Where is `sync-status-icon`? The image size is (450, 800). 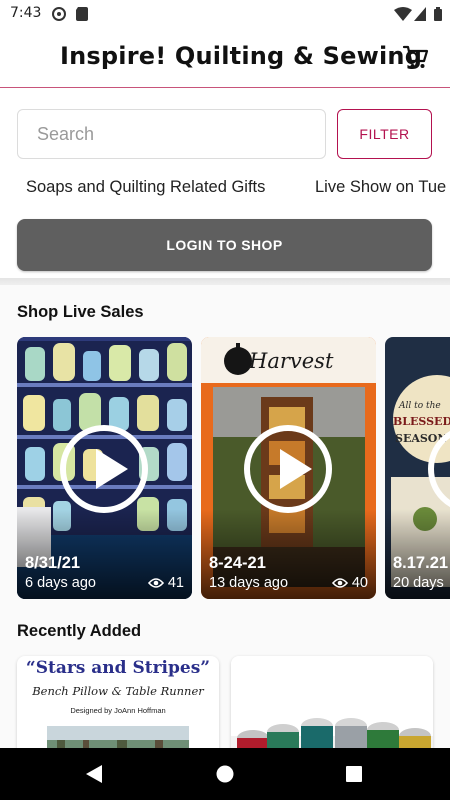 sync-status-icon is located at coordinates (59, 14).